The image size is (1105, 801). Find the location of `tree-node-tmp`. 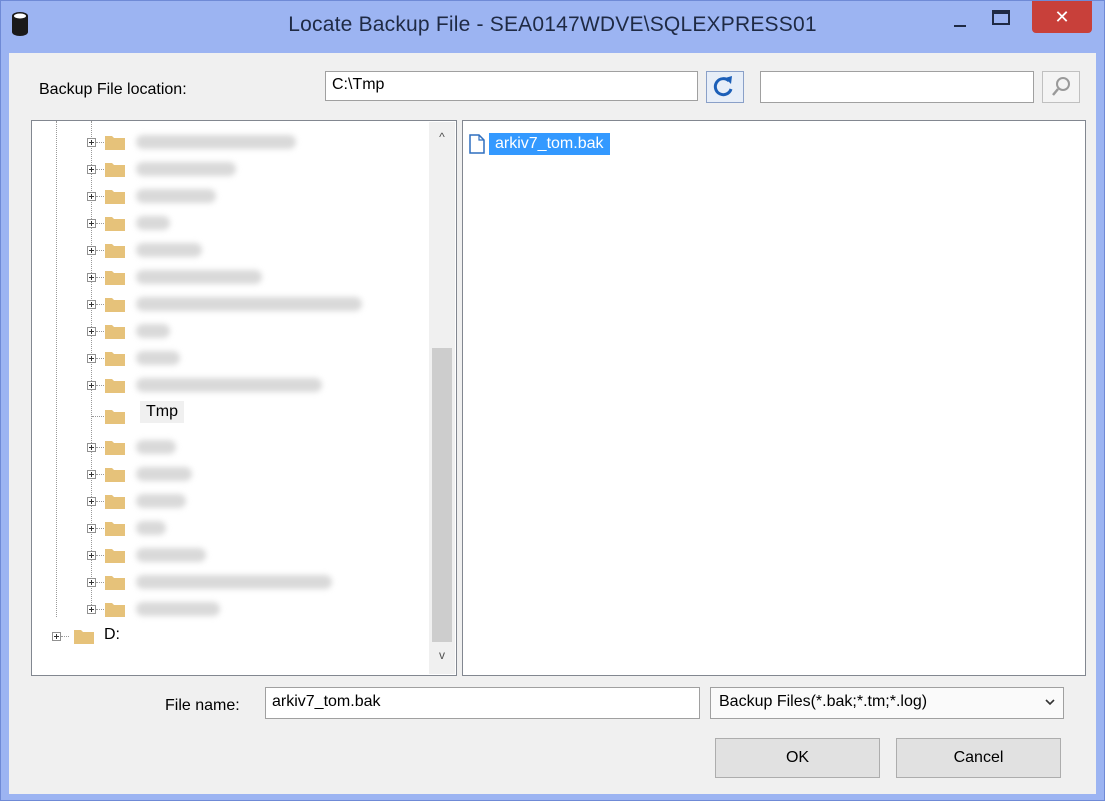

tree-node-tmp is located at coordinates (232, 416).